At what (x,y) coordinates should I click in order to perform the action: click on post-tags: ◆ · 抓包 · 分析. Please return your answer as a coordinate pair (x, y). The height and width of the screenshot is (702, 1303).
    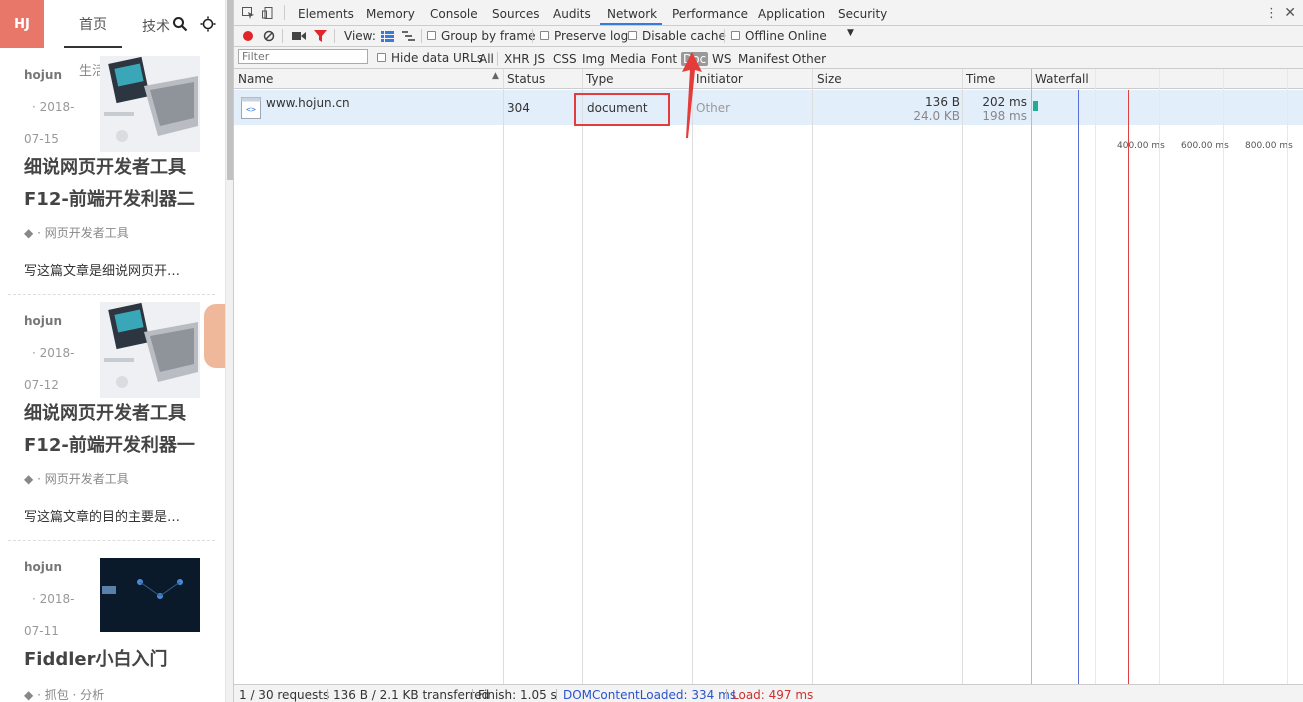
    Looking at the image, I should click on (64, 694).